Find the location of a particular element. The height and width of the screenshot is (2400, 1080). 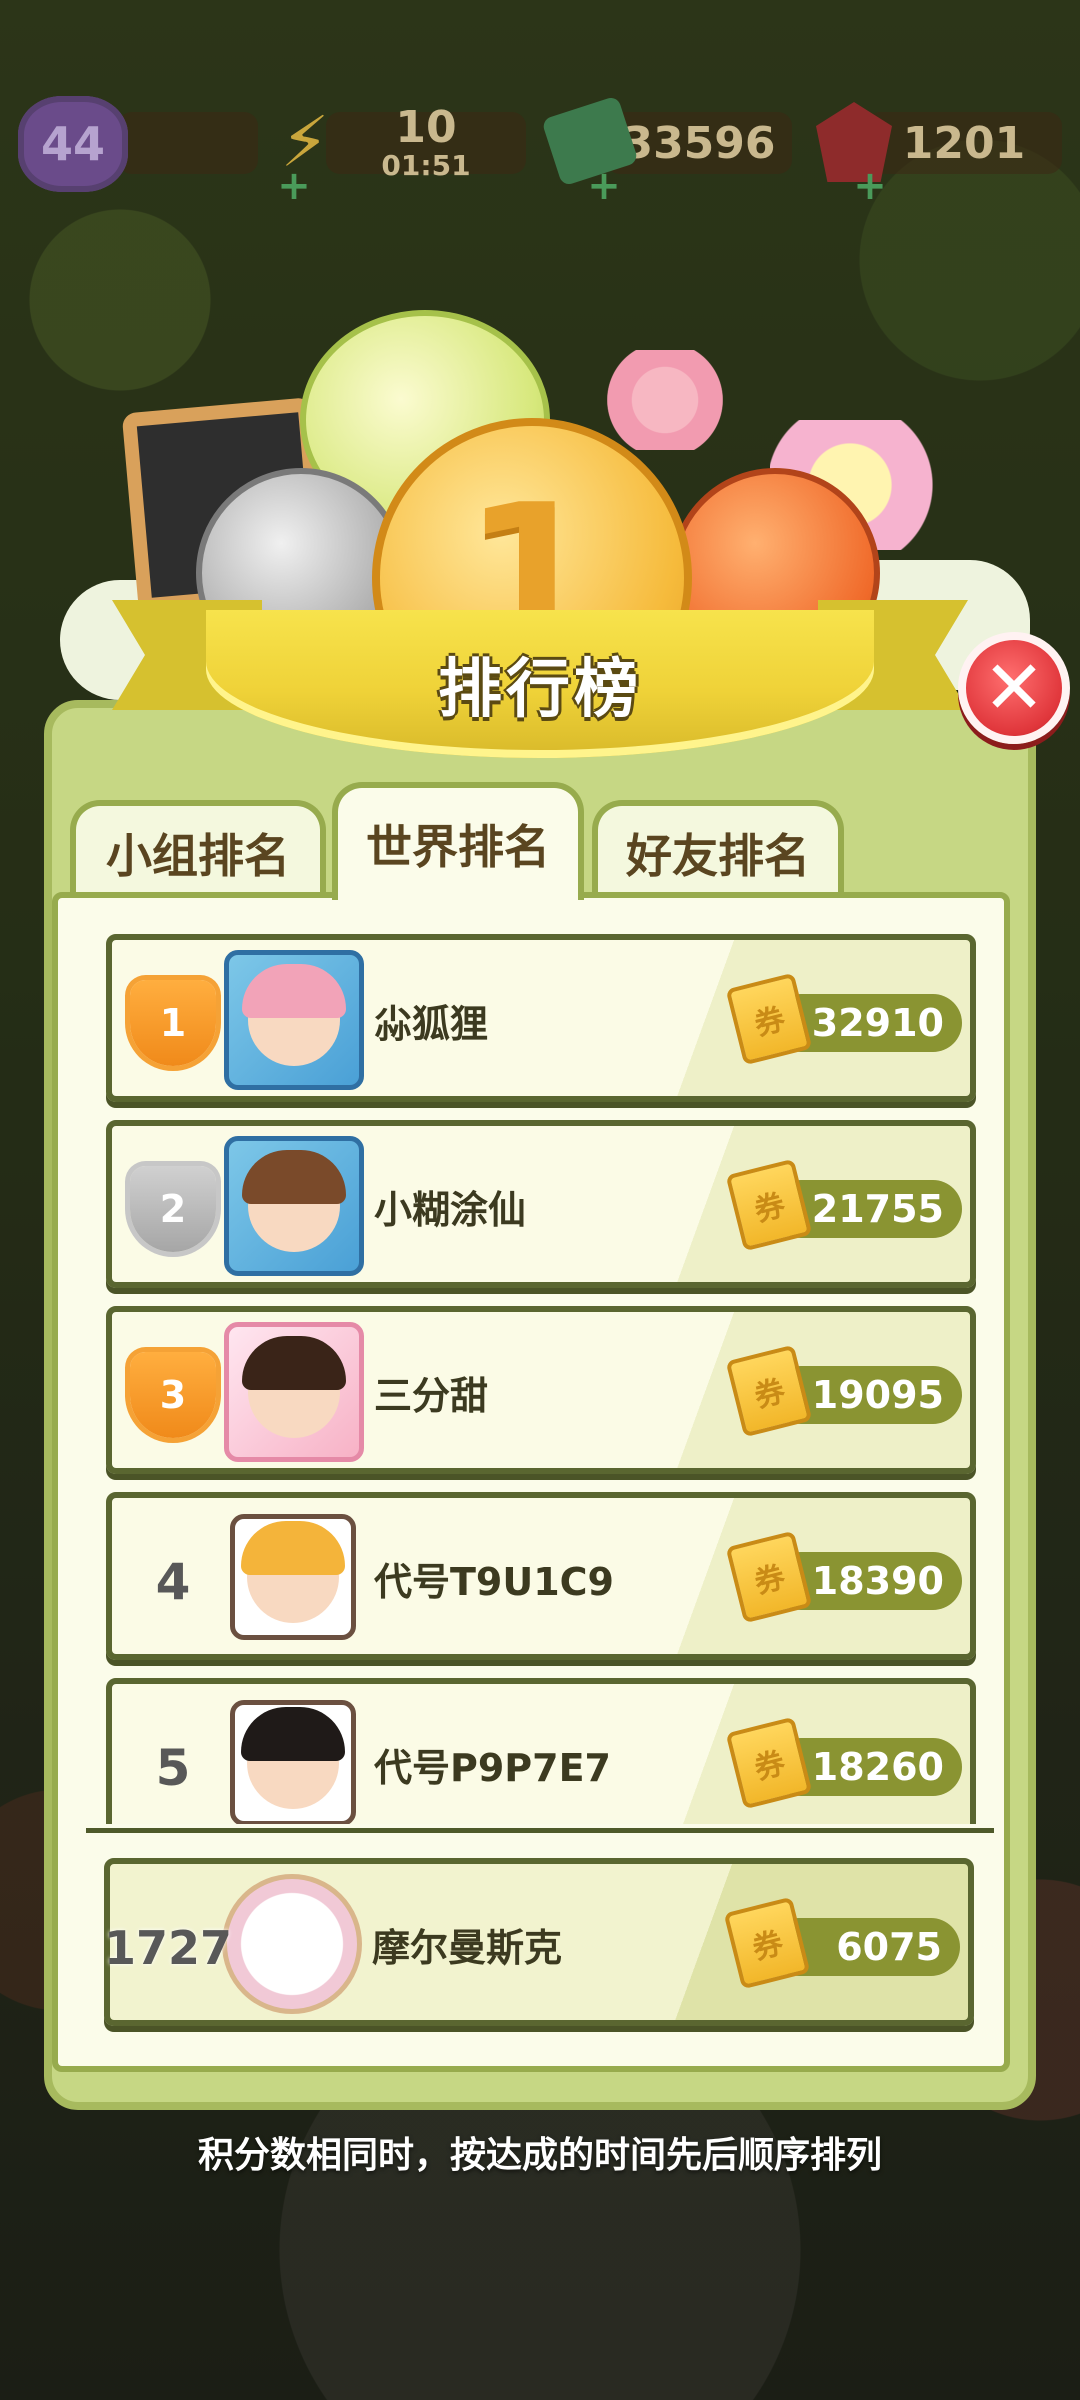

level-badge: 44 is located at coordinates (73, 144).